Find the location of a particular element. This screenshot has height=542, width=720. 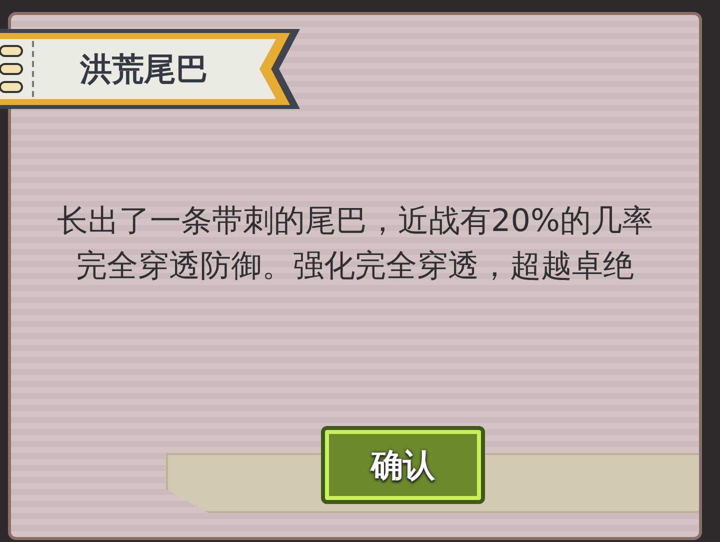

confirm-button: 确认 is located at coordinates (403, 465).